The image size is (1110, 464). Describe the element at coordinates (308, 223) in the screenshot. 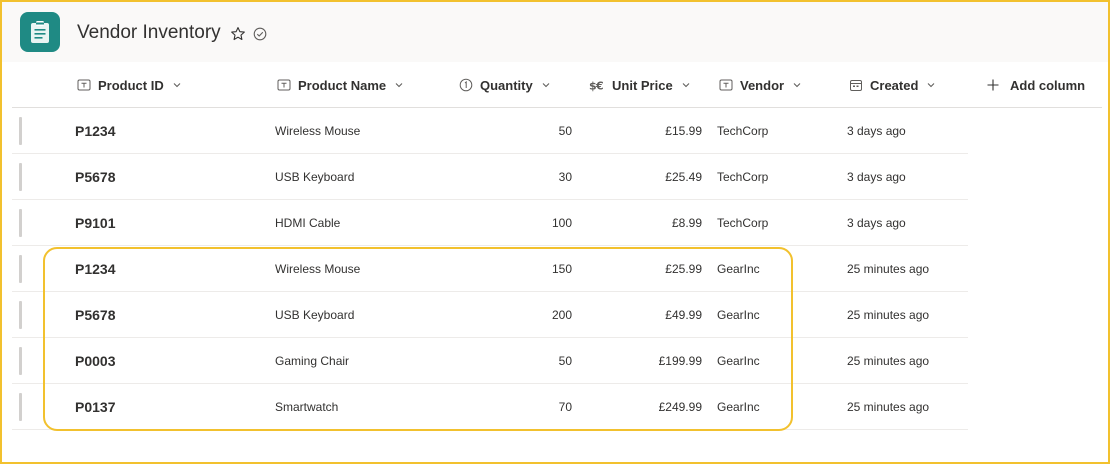

I see `cell-product-name: HDMI Cable` at that location.